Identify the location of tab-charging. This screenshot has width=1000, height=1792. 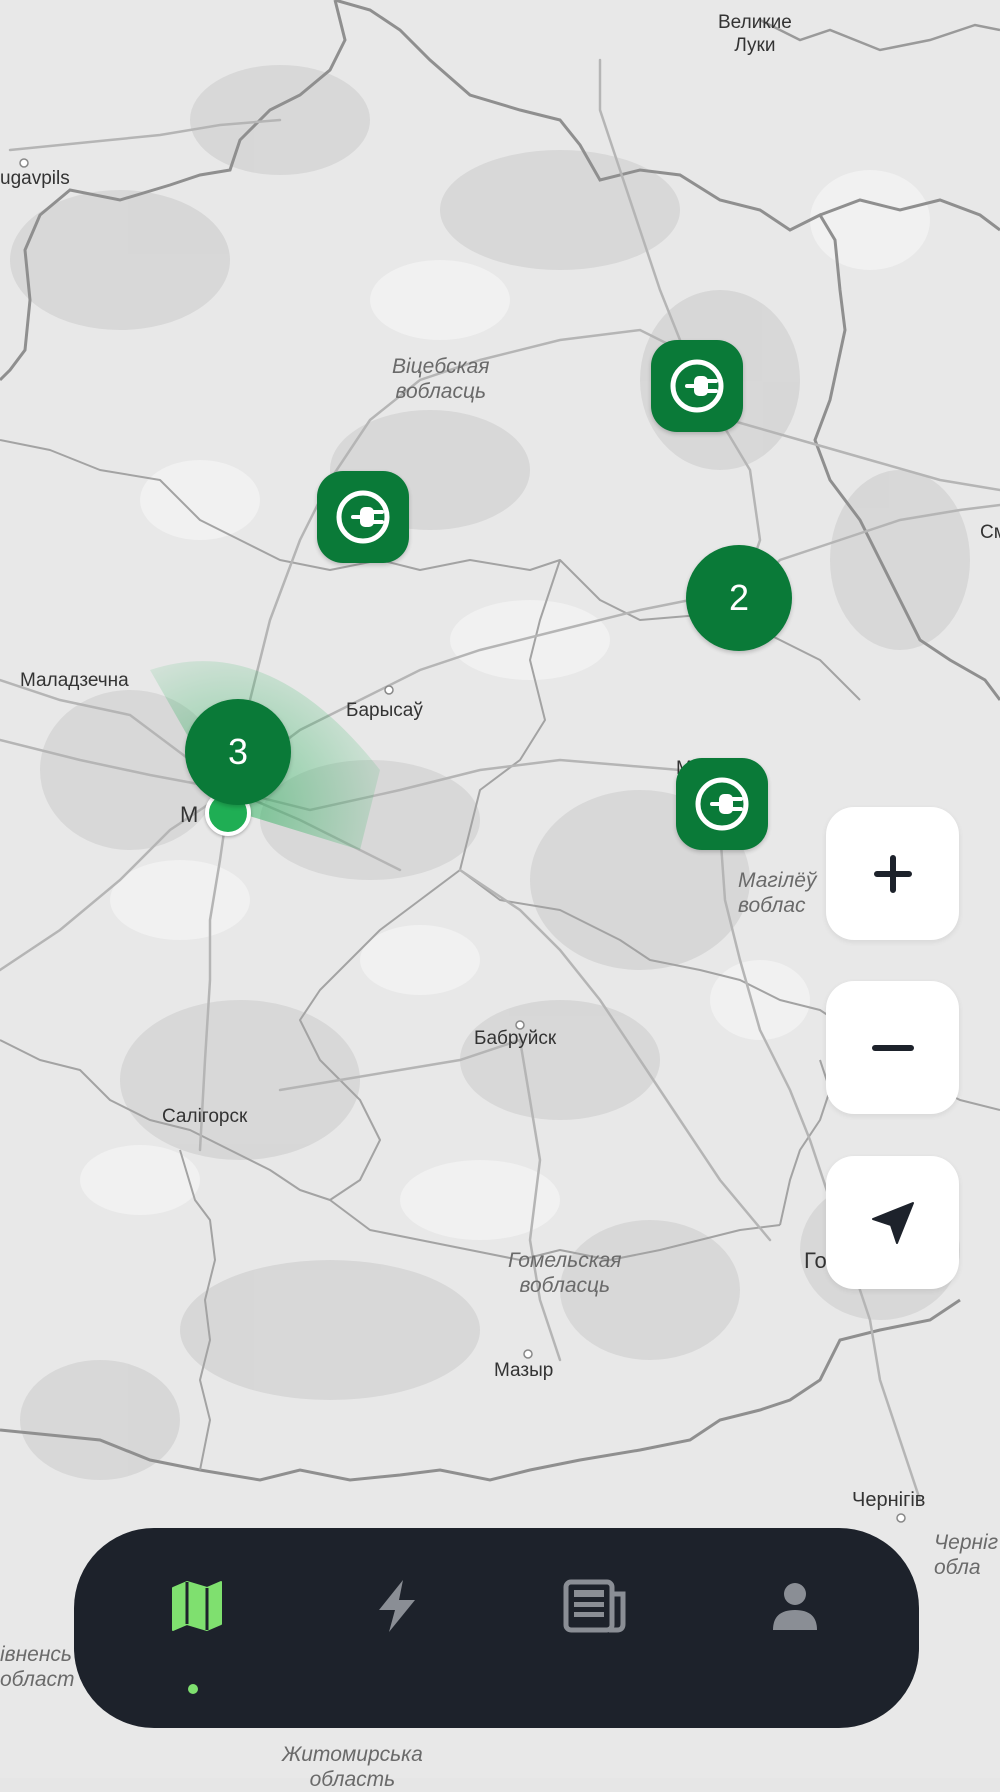
(397, 1628).